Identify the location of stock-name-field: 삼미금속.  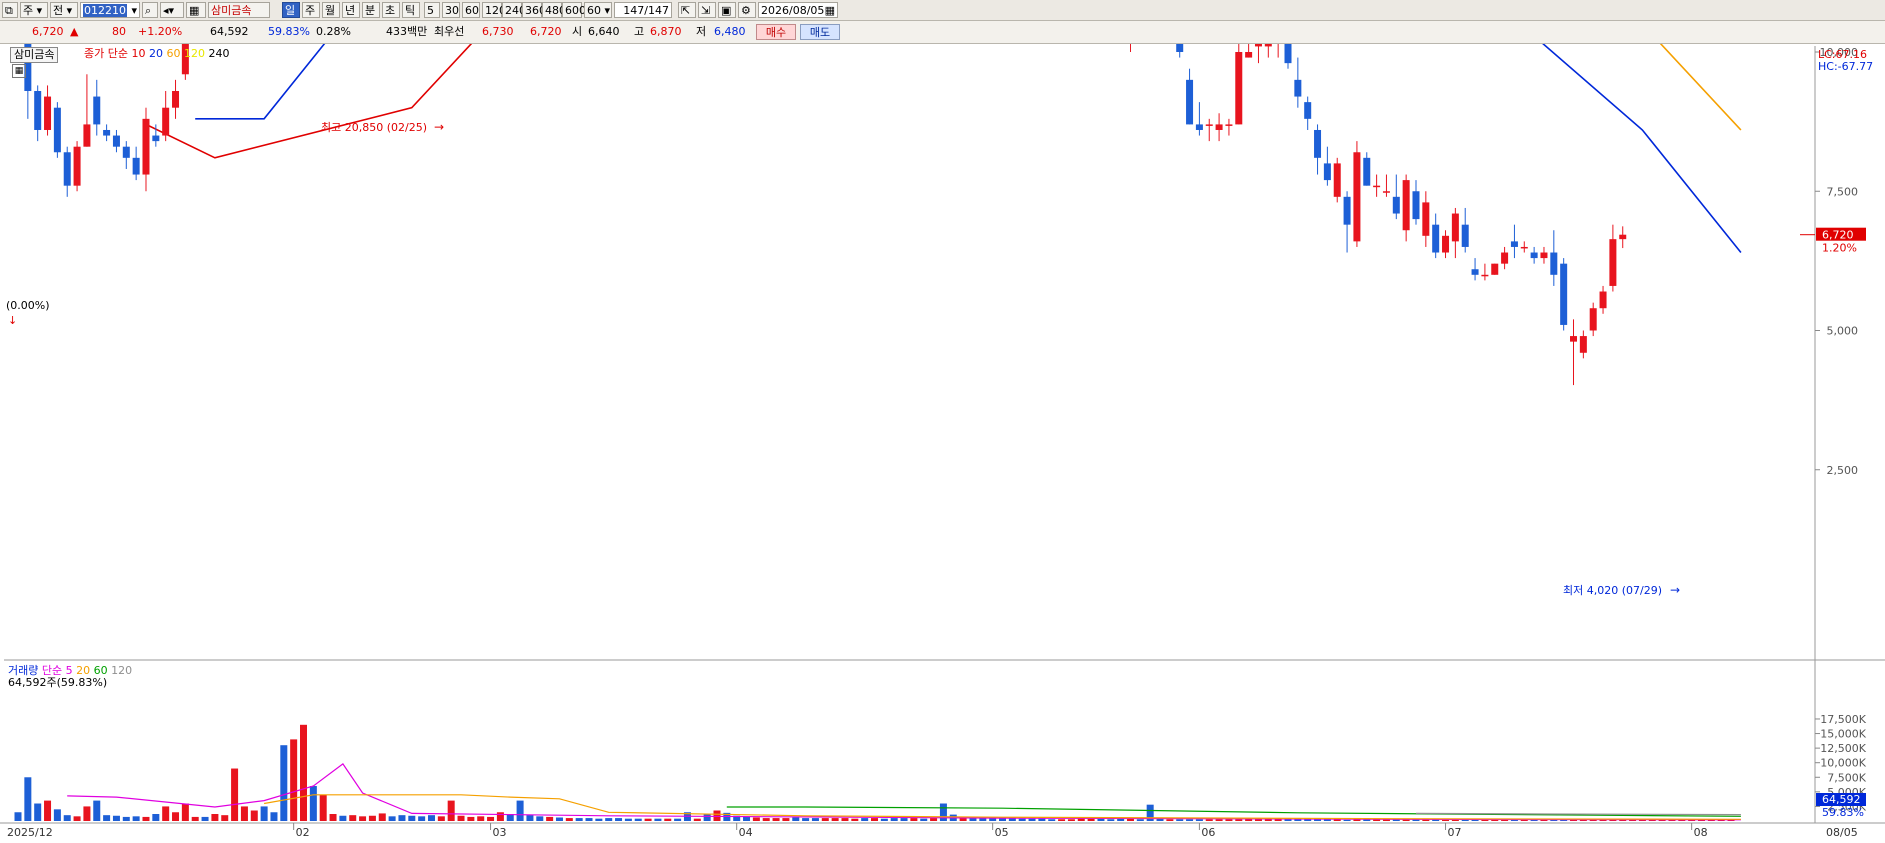
(239, 10).